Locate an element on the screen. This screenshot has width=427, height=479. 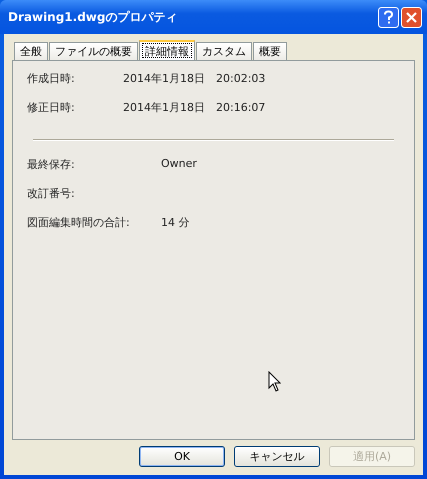
field-label: 最終保存: is located at coordinates (51, 164).